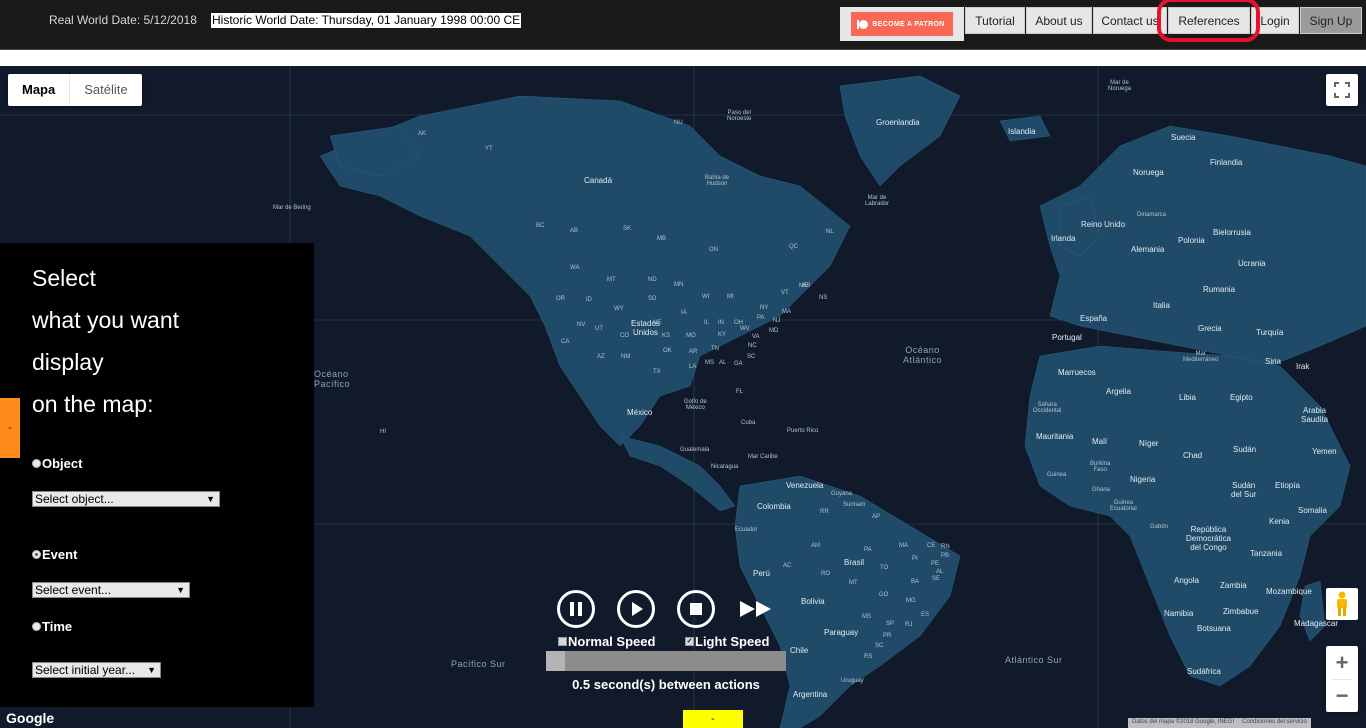 The width and height of the screenshot is (1366, 728). Describe the element at coordinates (36, 554) in the screenshot. I see `event-radio` at that location.